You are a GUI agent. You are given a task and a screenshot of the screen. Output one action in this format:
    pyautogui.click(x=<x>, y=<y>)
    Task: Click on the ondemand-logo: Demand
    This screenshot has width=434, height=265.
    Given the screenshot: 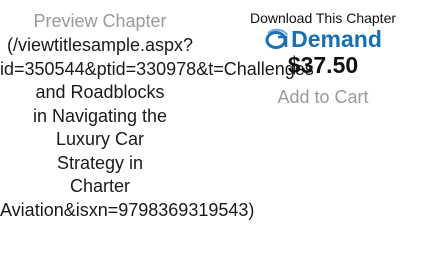 What is the action you would take?
    pyautogui.click(x=323, y=39)
    